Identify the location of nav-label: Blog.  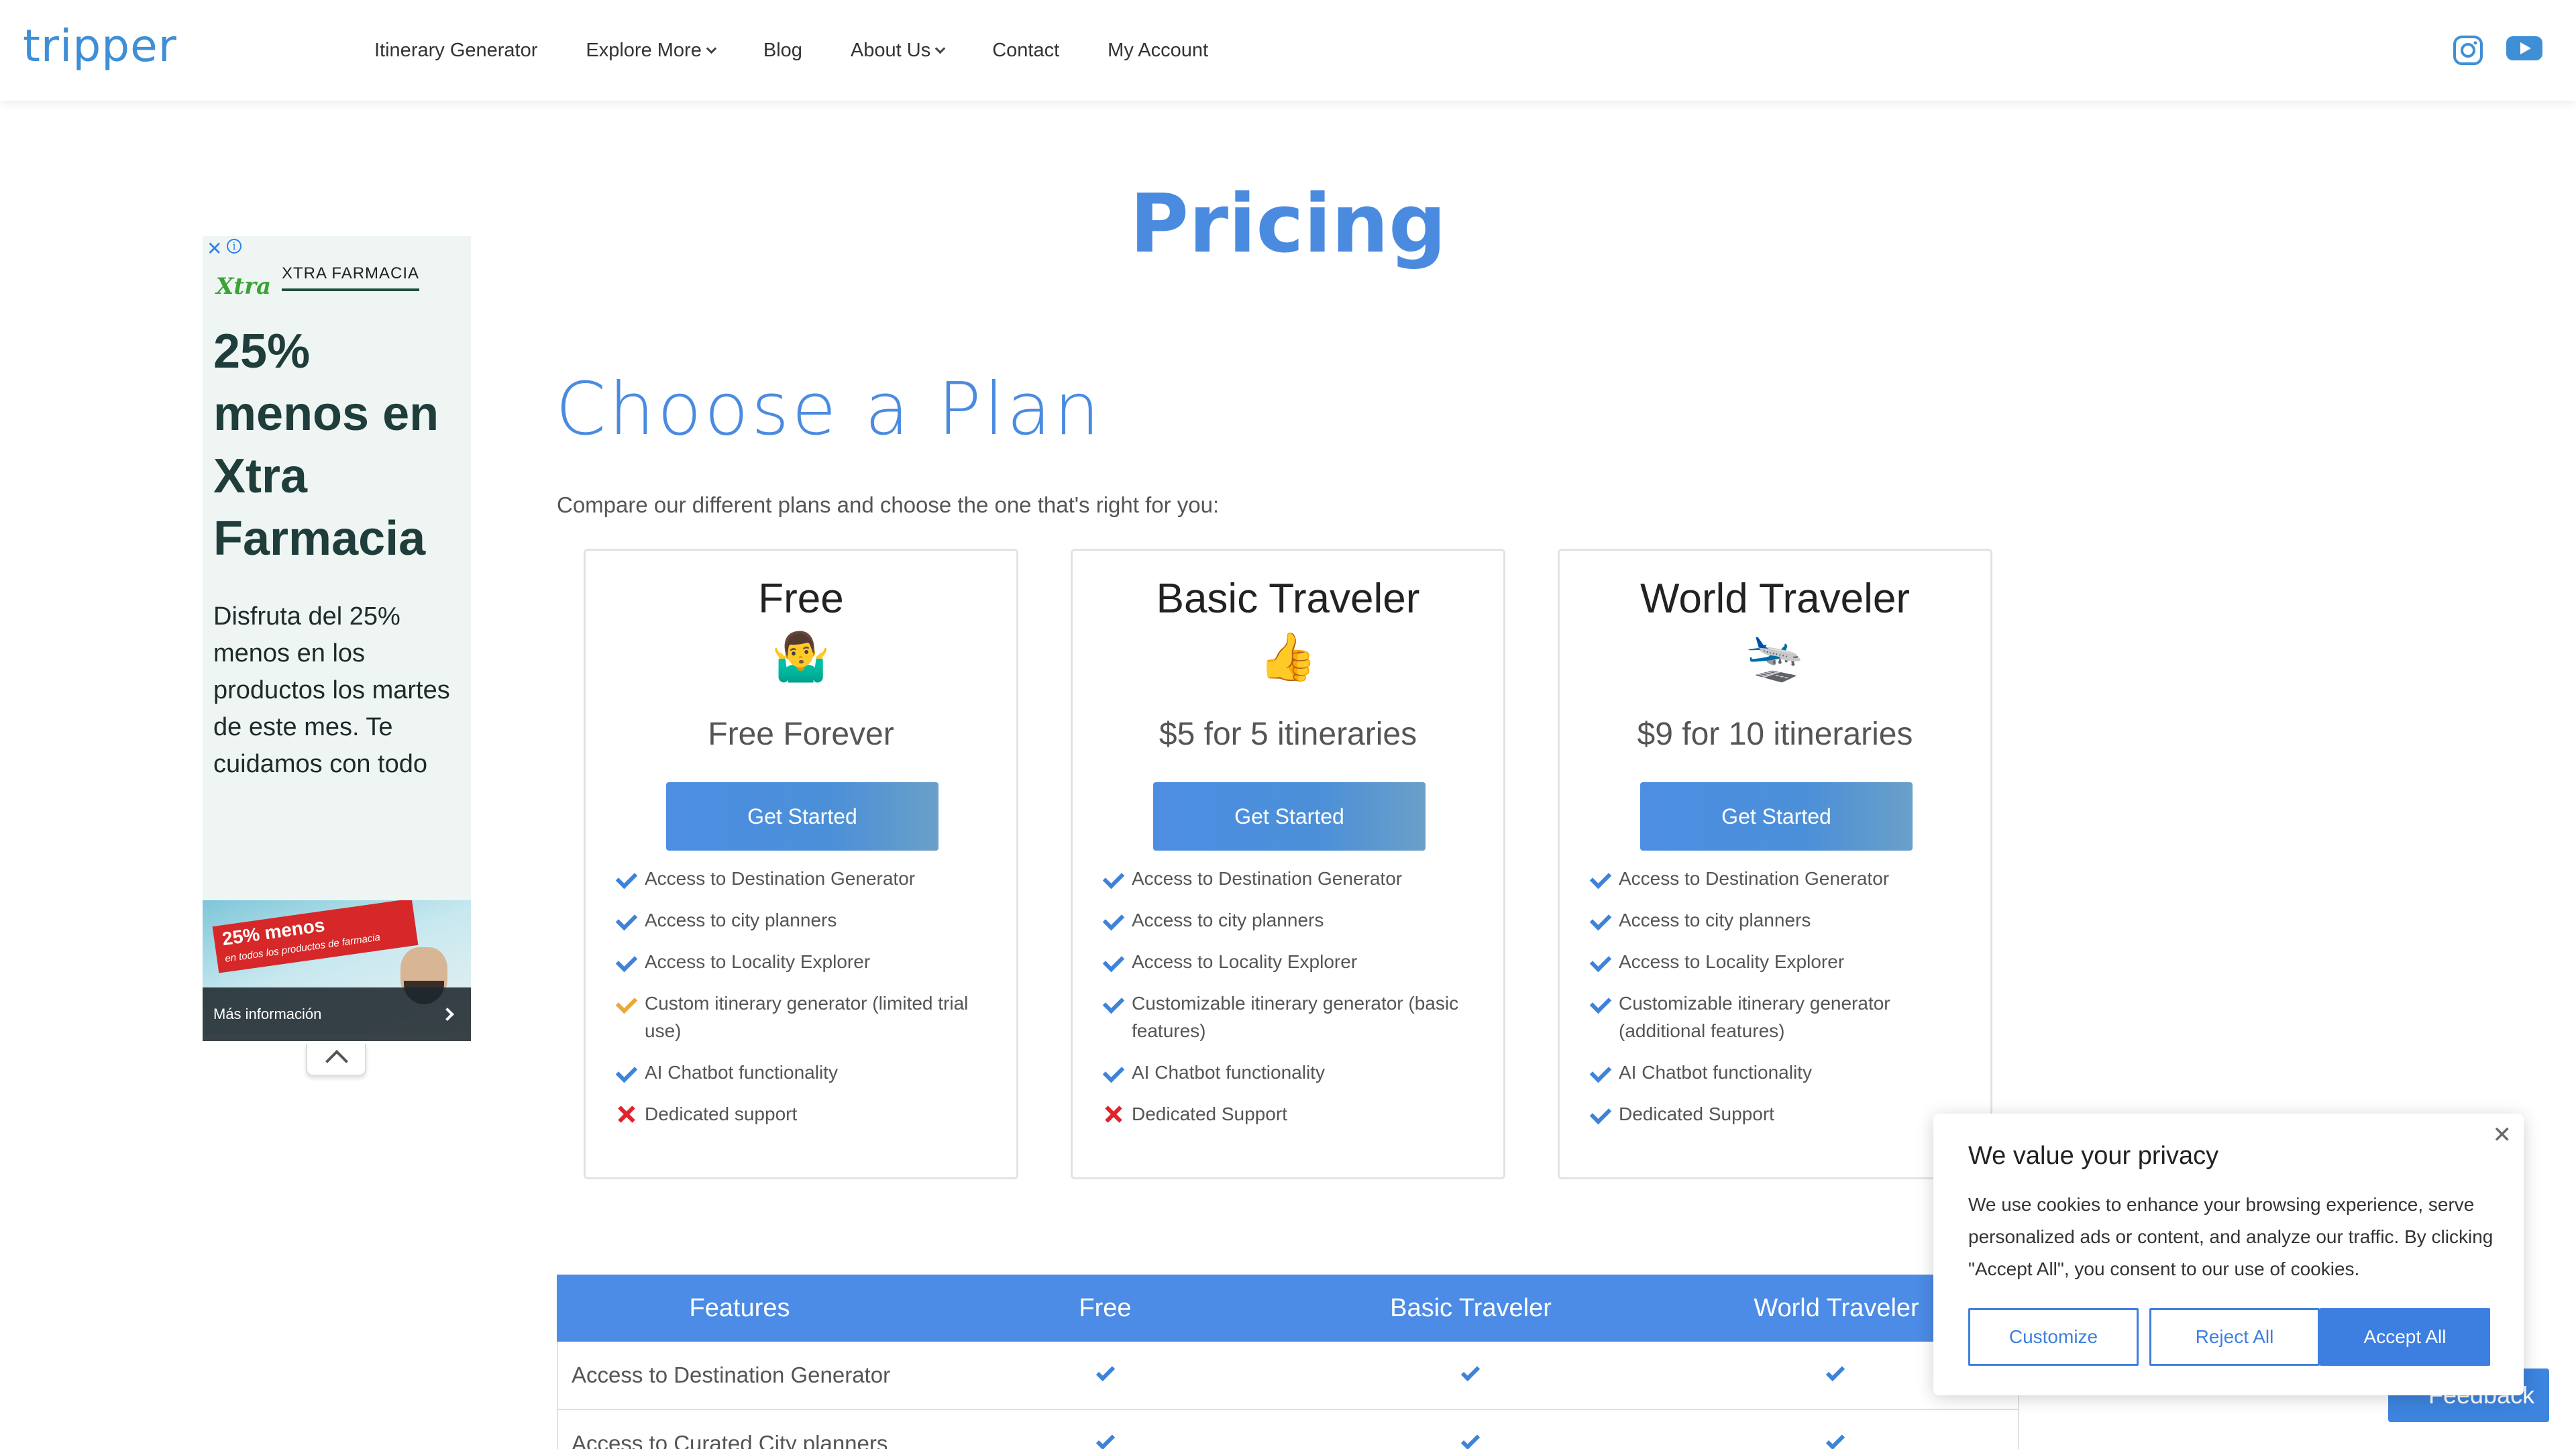
(782, 50).